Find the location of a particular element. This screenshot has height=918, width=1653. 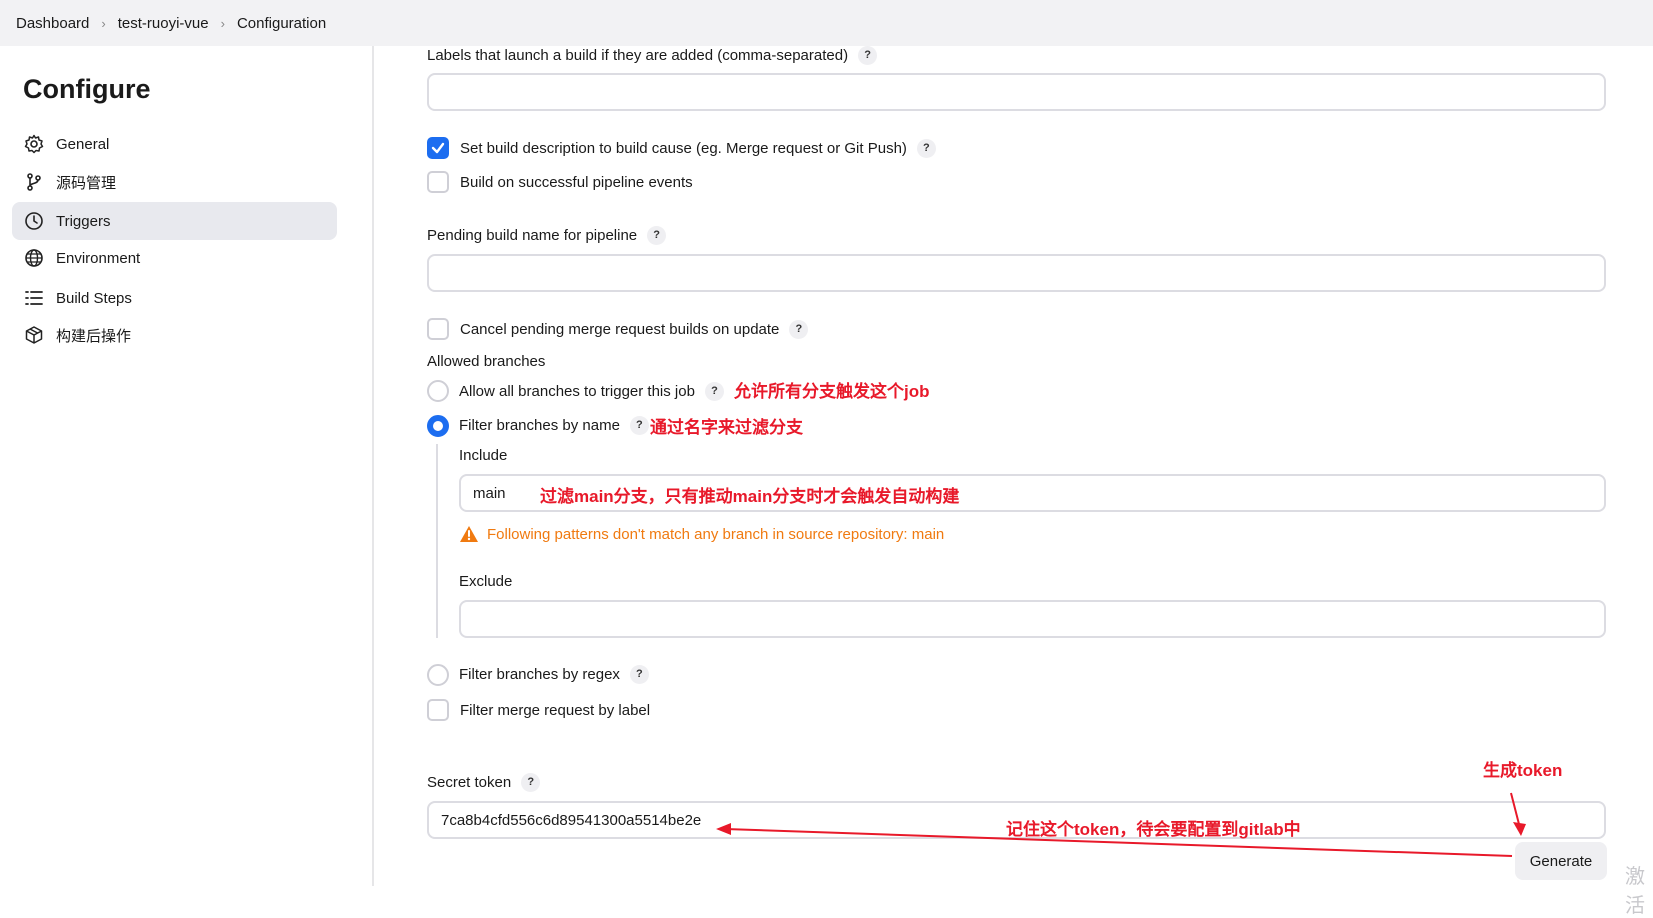

annotation-arrows is located at coordinates (1121, 824).